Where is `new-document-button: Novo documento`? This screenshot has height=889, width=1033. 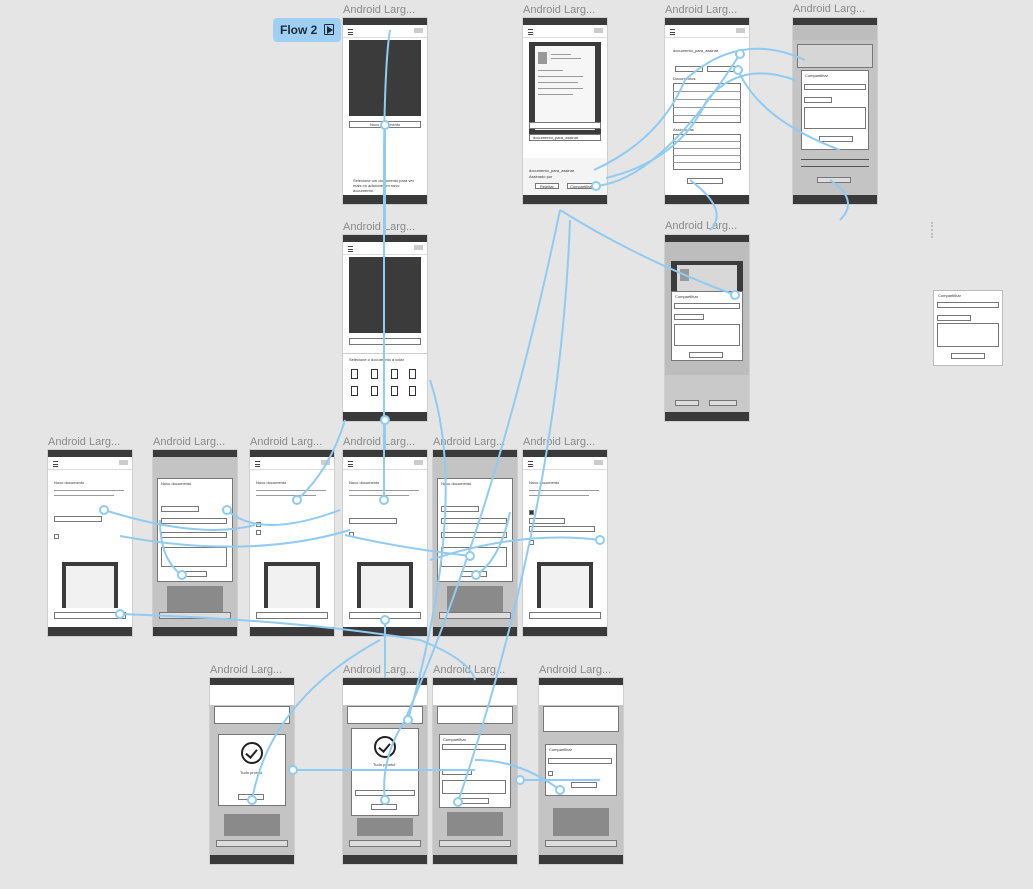 new-document-button: Novo documento is located at coordinates (385, 124).